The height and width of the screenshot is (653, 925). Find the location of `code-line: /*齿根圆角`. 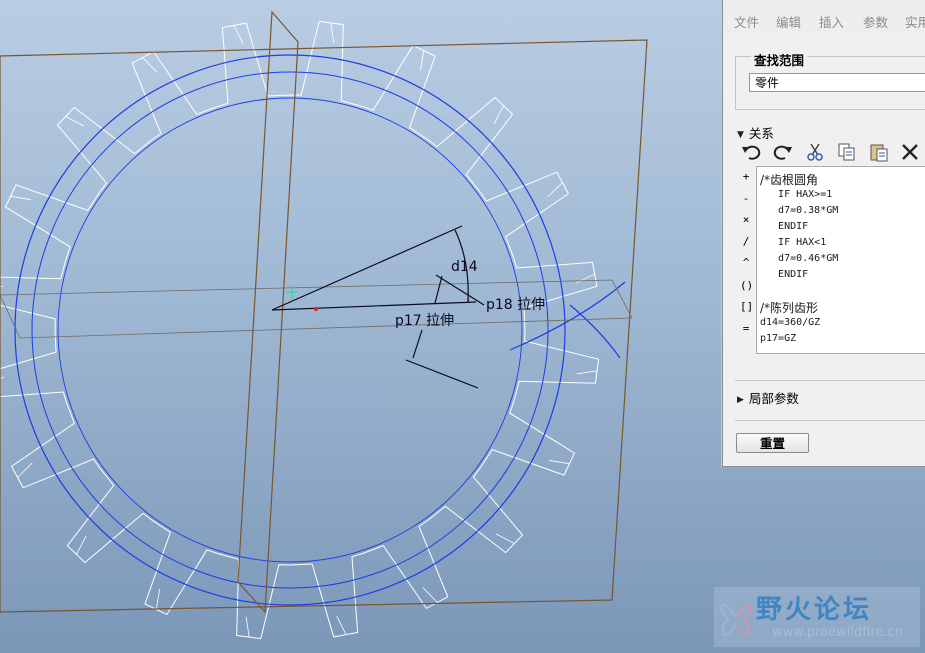

code-line: /*齿根圆角 is located at coordinates (789, 180).